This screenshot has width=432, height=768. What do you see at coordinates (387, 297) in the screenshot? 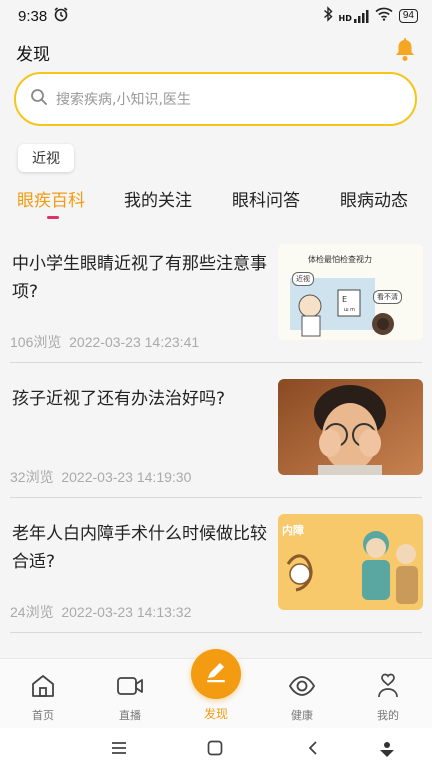
I see `thumbnail-bubble: 看不清` at bounding box center [387, 297].